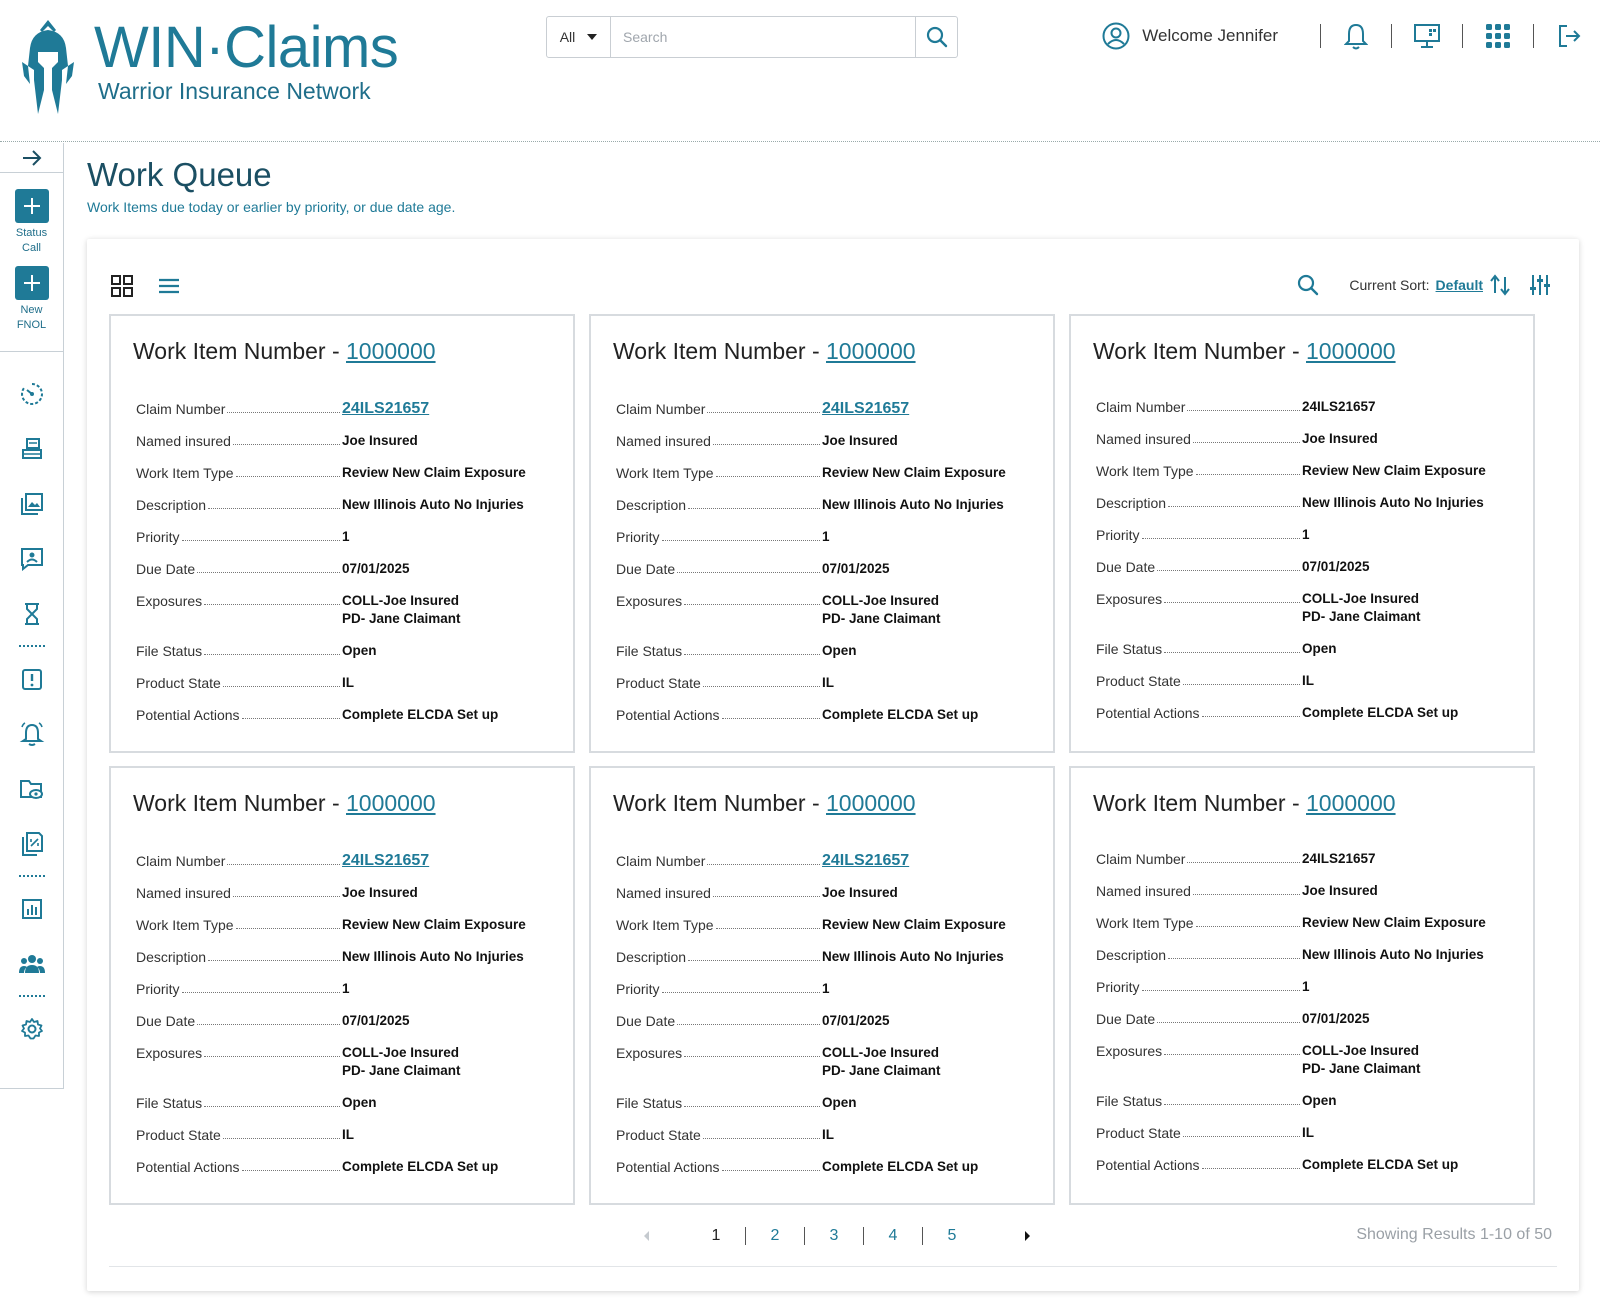 The height and width of the screenshot is (1305, 1600). I want to click on user-menu: Welcome Jennifer, so click(1190, 36).